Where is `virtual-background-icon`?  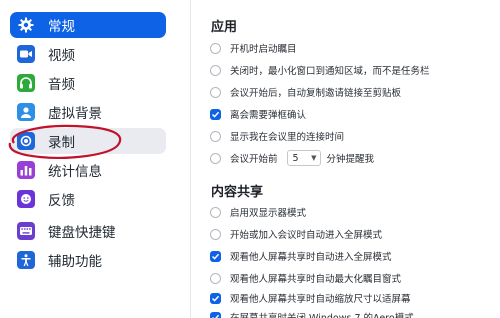
virtual-background-icon is located at coordinates (26, 112).